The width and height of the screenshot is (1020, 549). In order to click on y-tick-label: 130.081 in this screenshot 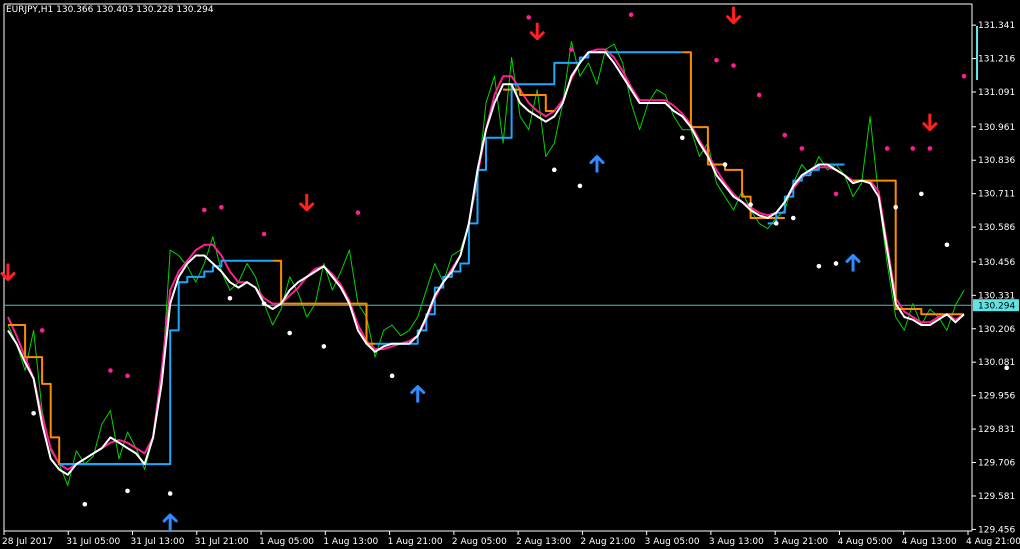, I will do `click(996, 363)`.